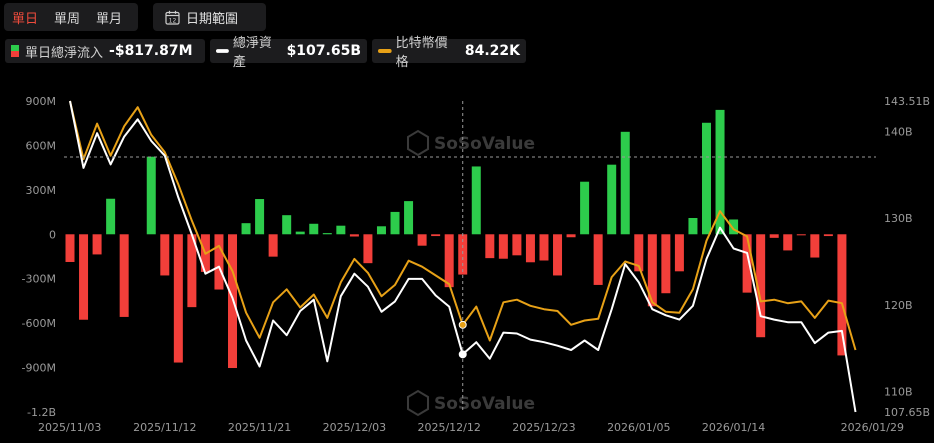 Image resolution: width=934 pixels, height=443 pixels. What do you see at coordinates (898, 131) in the screenshot?
I see `y-right-tick-label: 140B` at bounding box center [898, 131].